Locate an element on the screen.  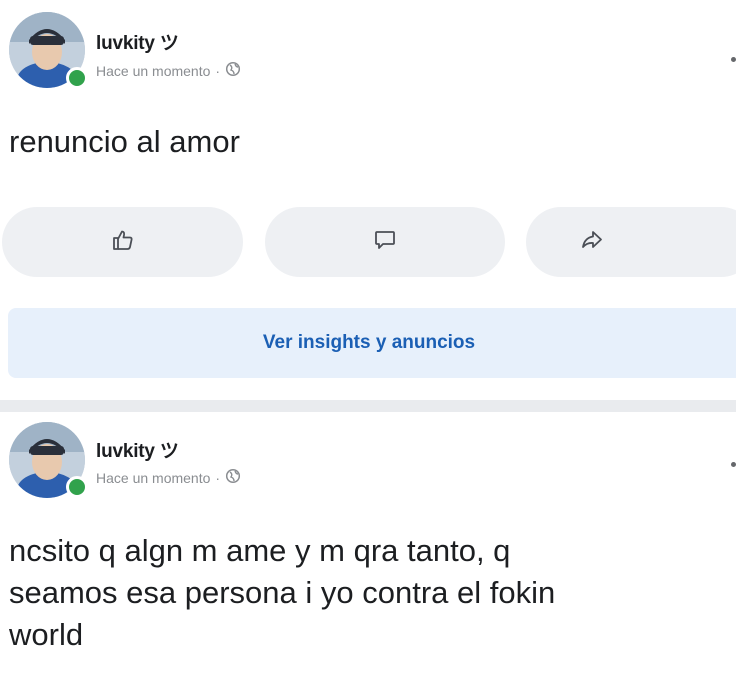
like-button is located at coordinates (122, 242).